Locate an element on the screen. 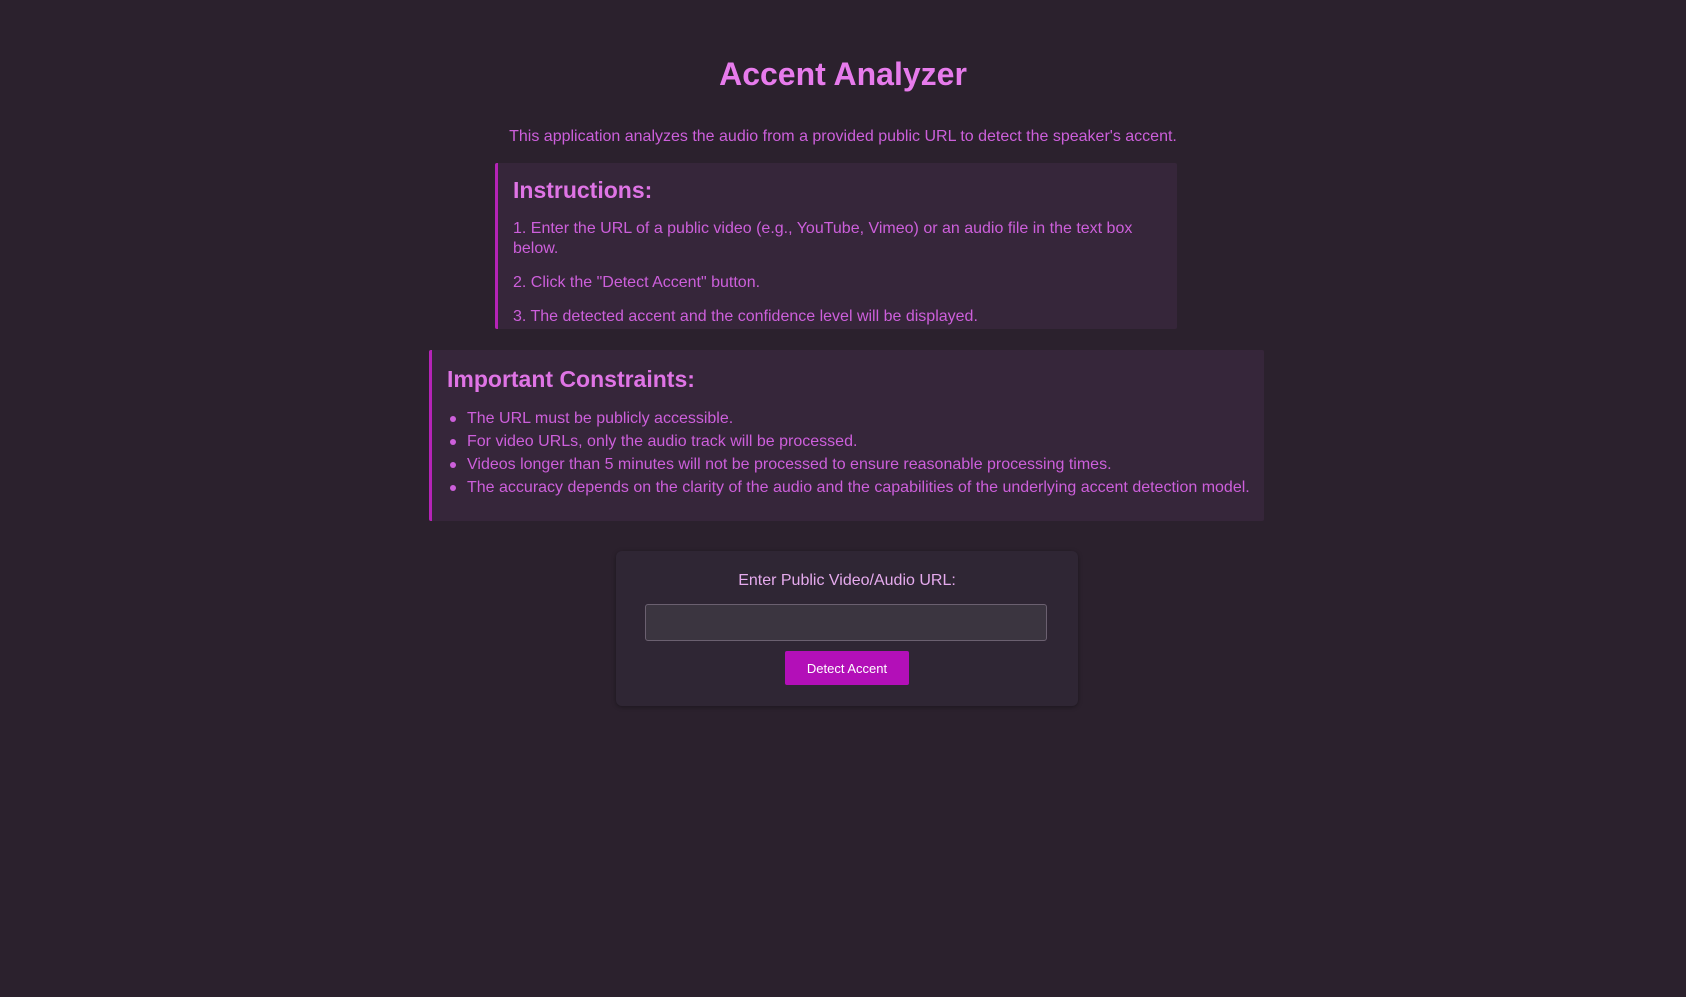 The image size is (1686, 997). page-title: Accent Analyzer is located at coordinates (843, 74).